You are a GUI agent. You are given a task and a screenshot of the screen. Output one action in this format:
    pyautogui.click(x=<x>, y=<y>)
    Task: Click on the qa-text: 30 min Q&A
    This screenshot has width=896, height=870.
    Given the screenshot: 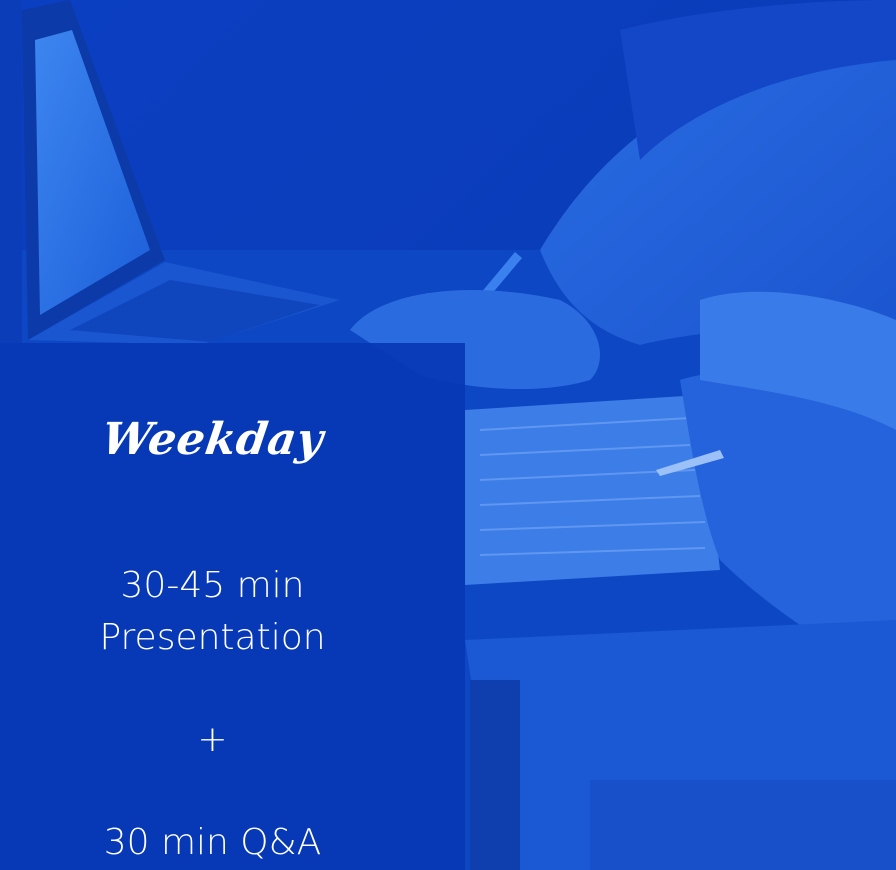 What is the action you would take?
    pyautogui.click(x=212, y=842)
    